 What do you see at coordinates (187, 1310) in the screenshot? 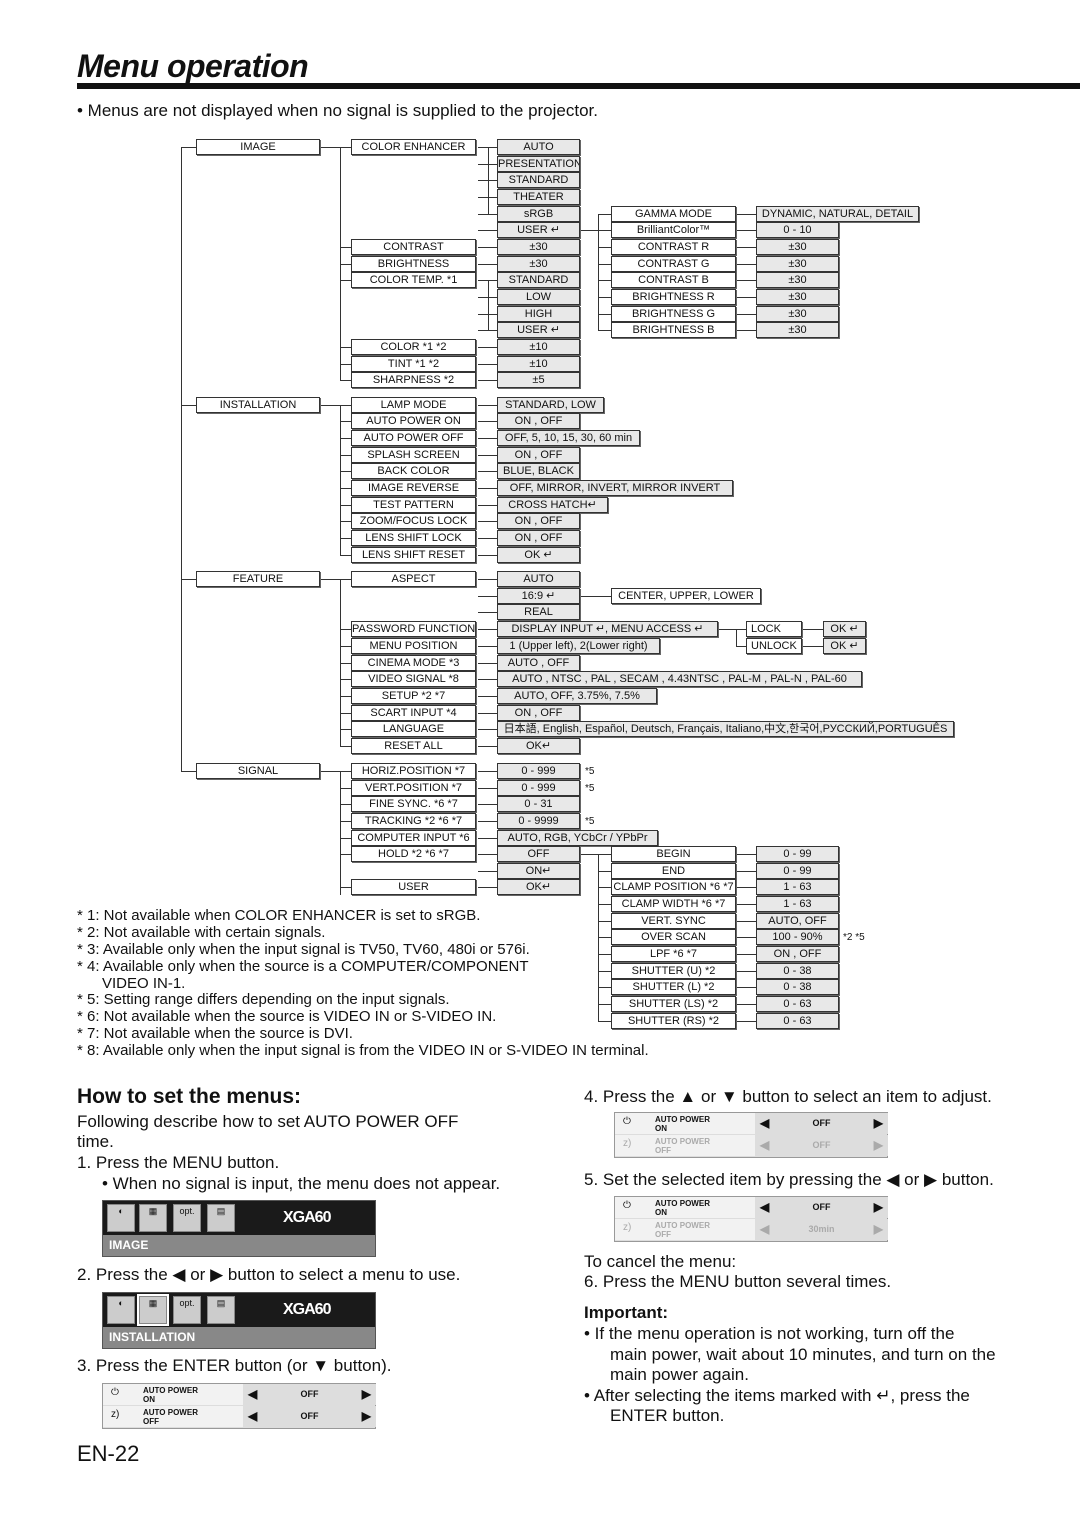
I see `feature-menu-icon: opt.` at bounding box center [187, 1310].